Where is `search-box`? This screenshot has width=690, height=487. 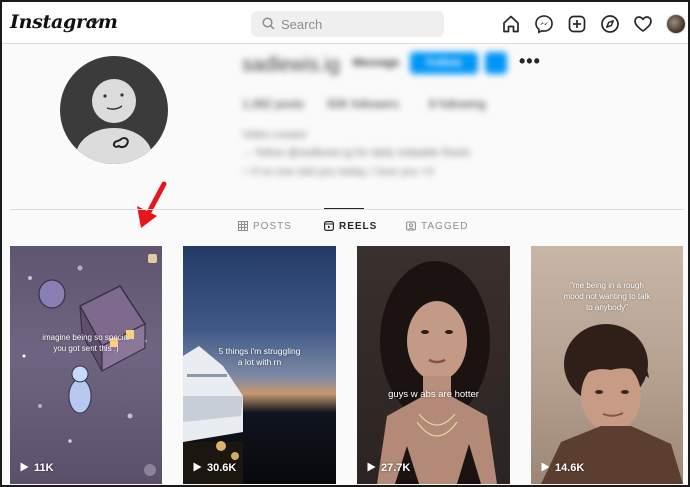
search-box is located at coordinates (347, 24).